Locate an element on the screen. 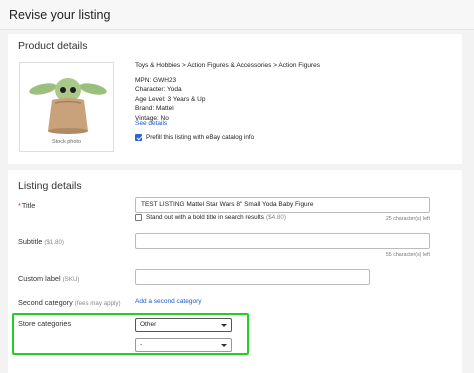 The height and width of the screenshot is (373, 474). required-marker: * is located at coordinates (19, 205).